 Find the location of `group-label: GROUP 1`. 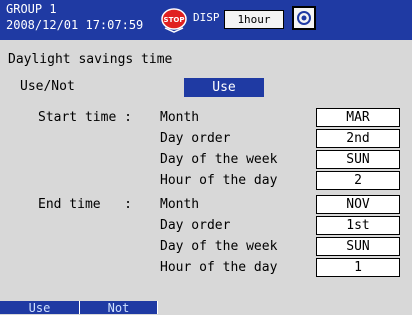

group-label: GROUP 1 is located at coordinates (31, 9).